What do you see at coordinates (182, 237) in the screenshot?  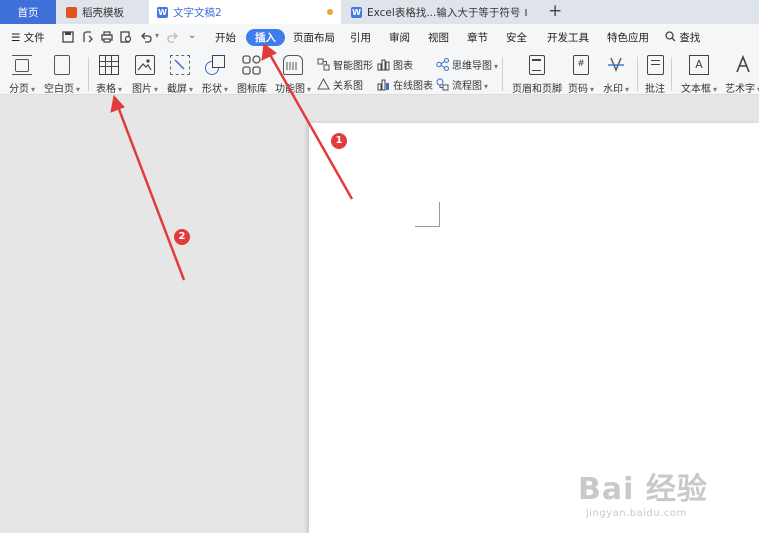 I see `annotation-badge-2: 2` at bounding box center [182, 237].